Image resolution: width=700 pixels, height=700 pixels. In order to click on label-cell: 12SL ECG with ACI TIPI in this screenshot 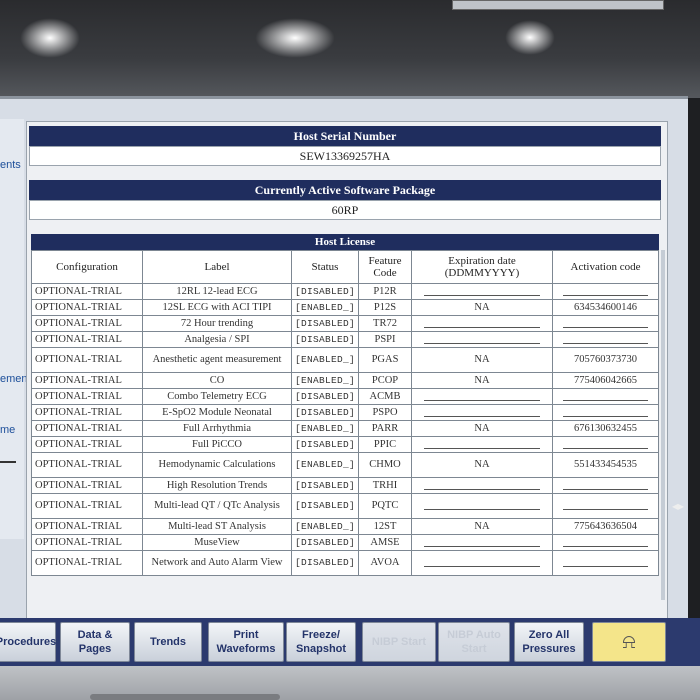, I will do `click(217, 307)`.